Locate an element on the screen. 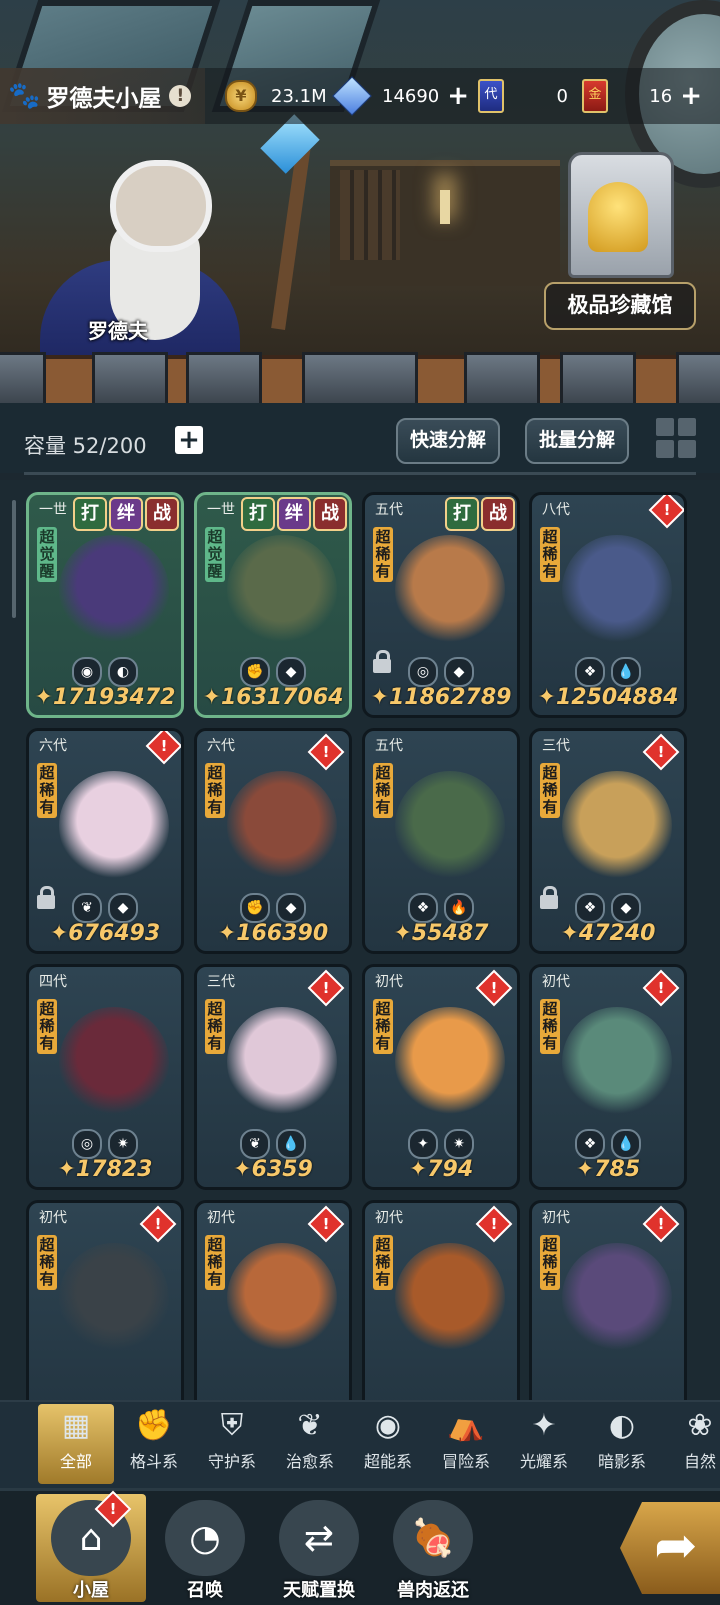 The width and height of the screenshot is (720, 1605). info-icon: ! is located at coordinates (180, 96).